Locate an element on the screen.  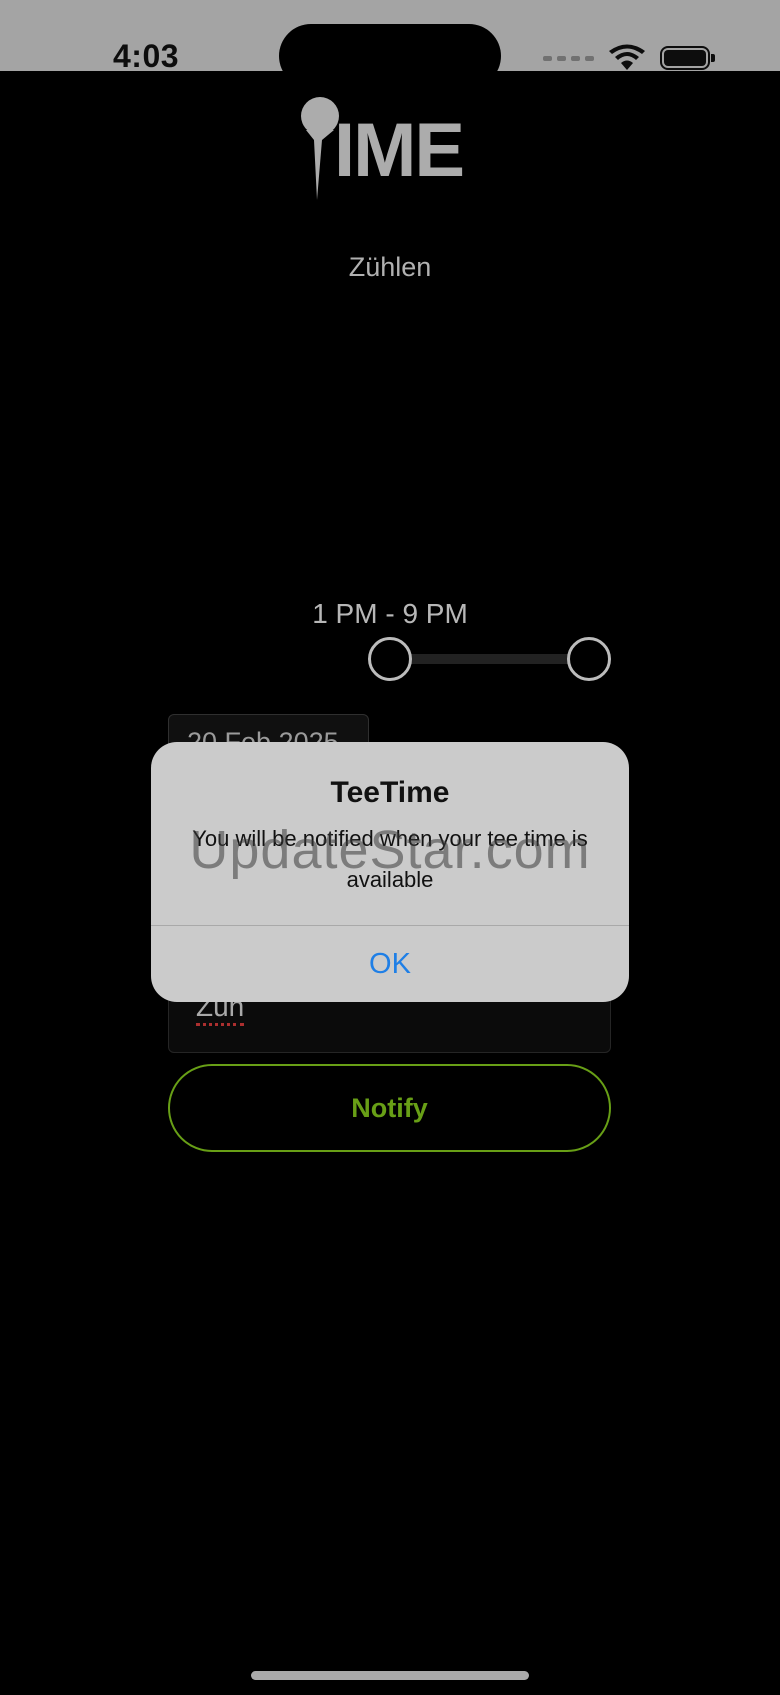
alert-ok-button: OK is located at coordinates (390, 964).